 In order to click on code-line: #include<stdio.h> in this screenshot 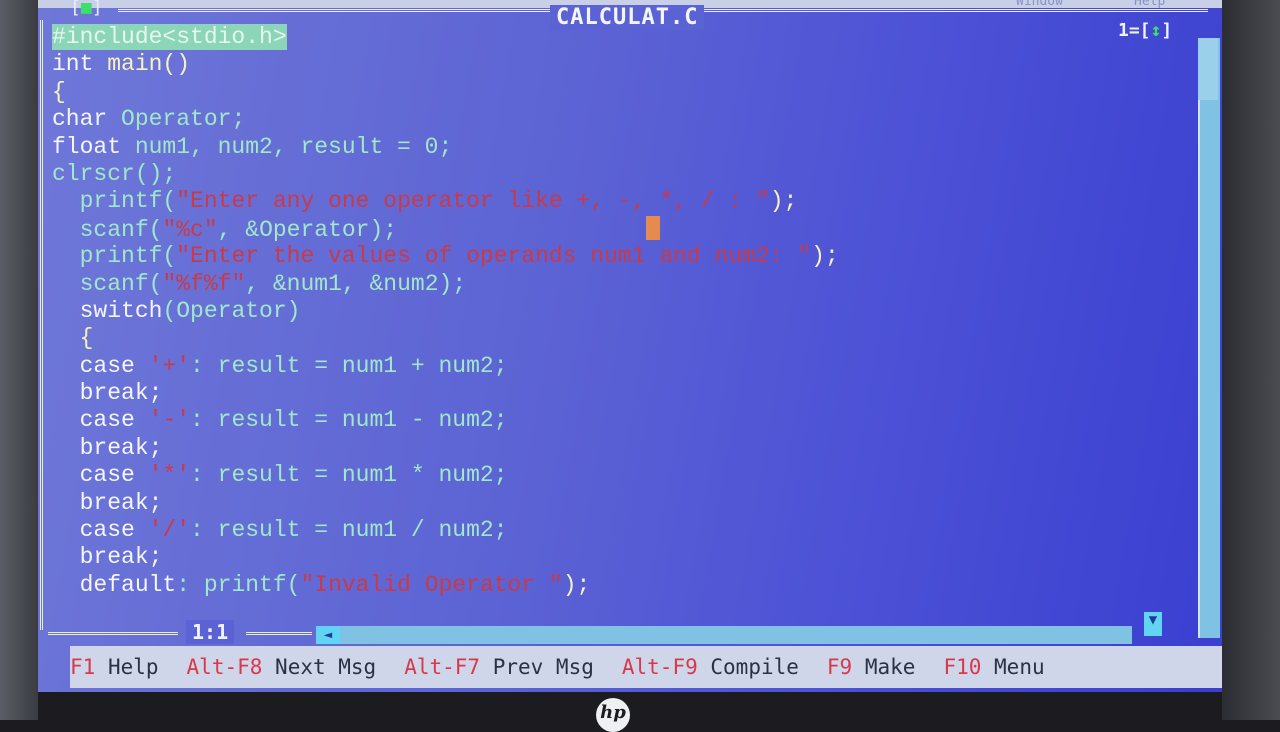, I will do `click(445, 37)`.